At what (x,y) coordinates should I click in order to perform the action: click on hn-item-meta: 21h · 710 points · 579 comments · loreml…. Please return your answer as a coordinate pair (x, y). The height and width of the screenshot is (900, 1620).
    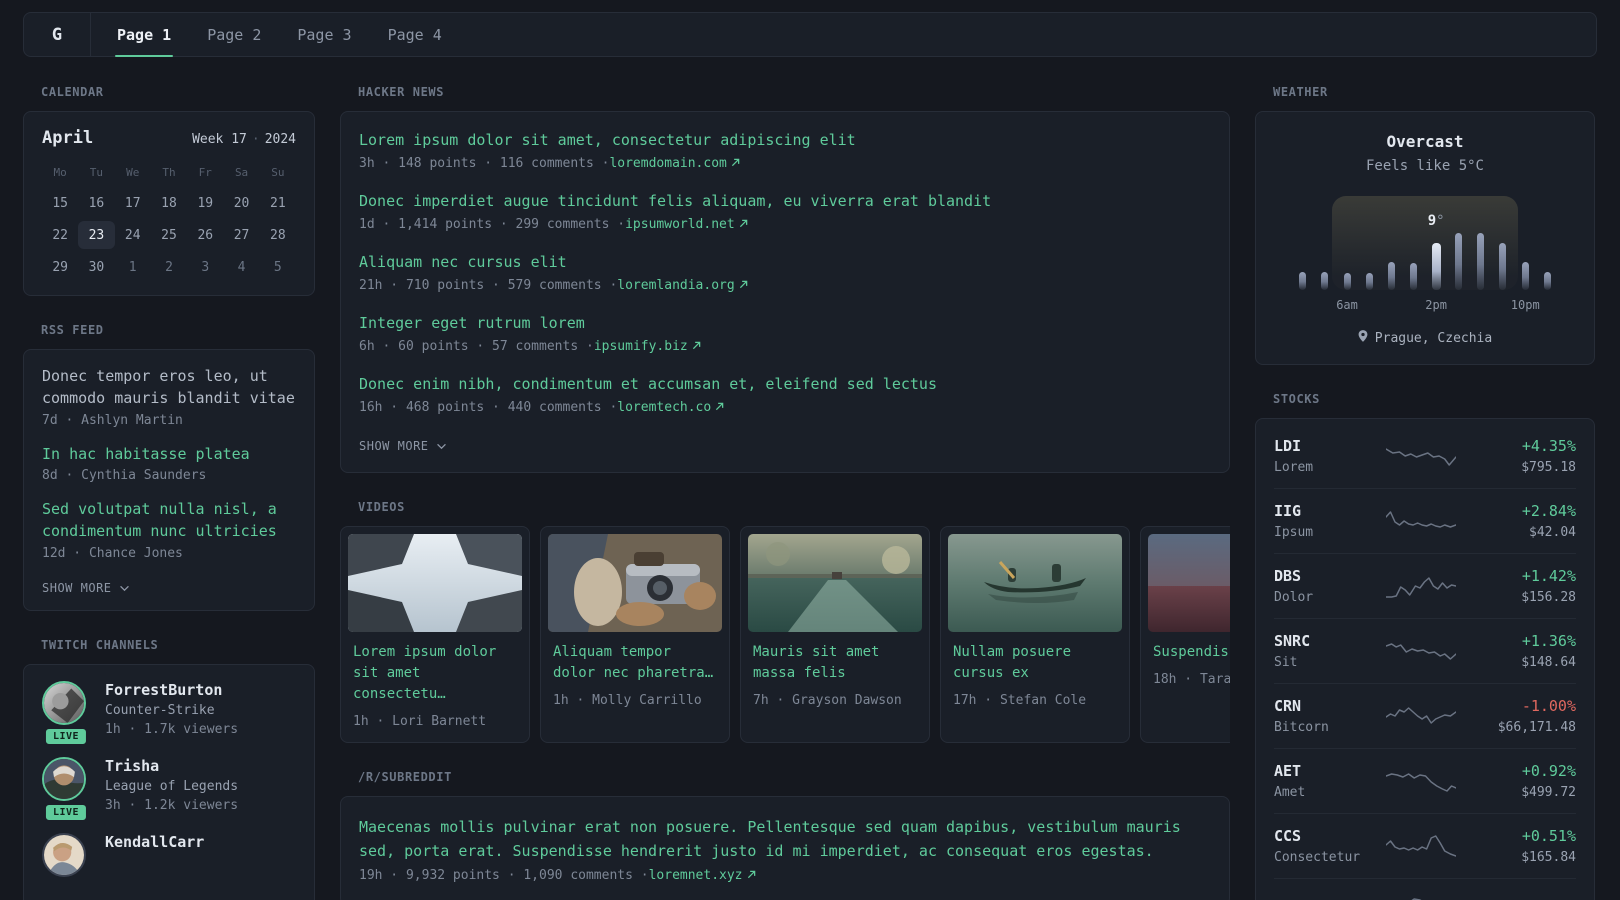
    Looking at the image, I should click on (785, 285).